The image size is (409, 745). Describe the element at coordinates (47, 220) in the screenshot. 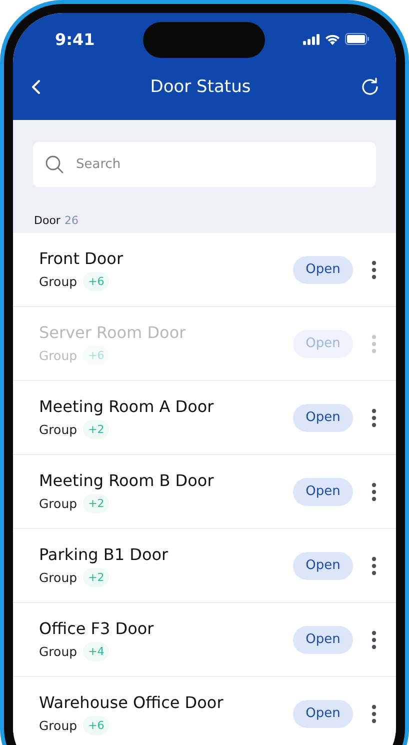

I see `section-label: Door` at that location.